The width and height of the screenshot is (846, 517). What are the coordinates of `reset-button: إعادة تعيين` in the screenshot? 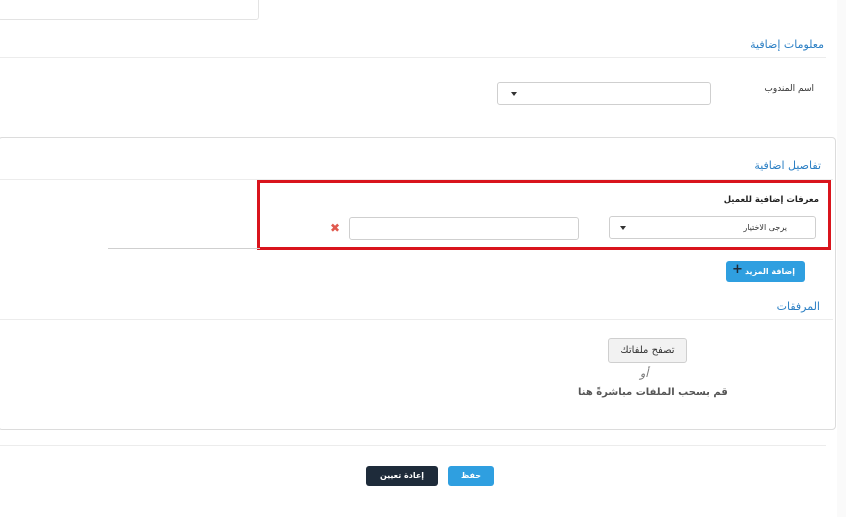 It's located at (402, 476).